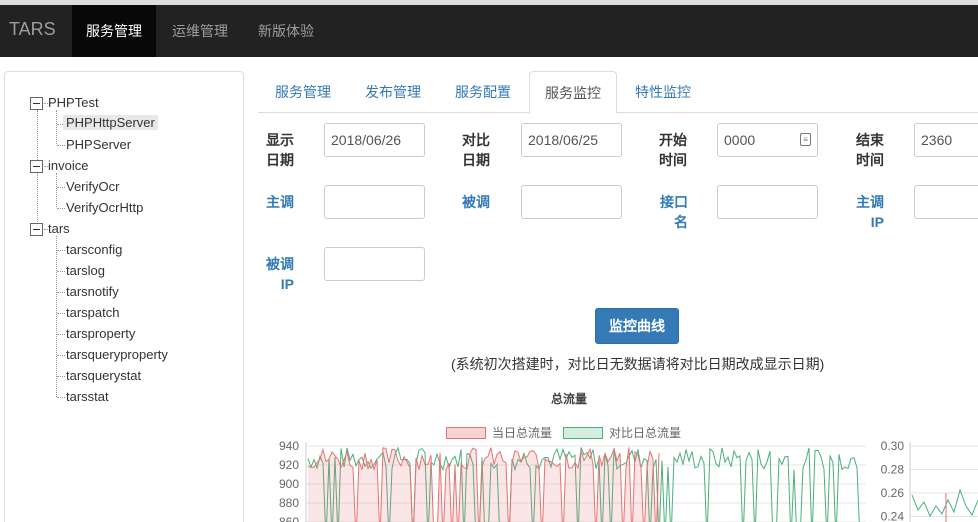 The height and width of the screenshot is (522, 978). What do you see at coordinates (893, 470) in the screenshot?
I see `y-tick-label: 0.28` at bounding box center [893, 470].